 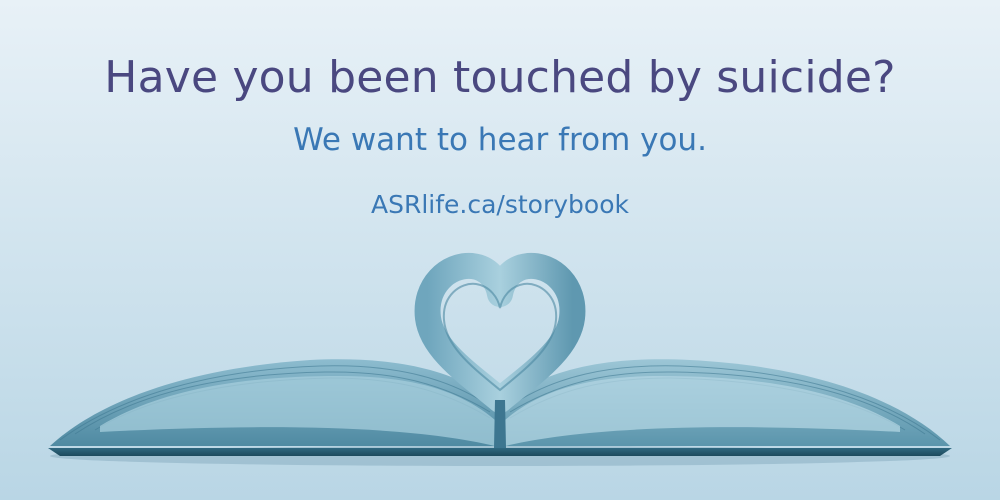 I want to click on headline: Have you been touched by suicide?, so click(x=500, y=77).